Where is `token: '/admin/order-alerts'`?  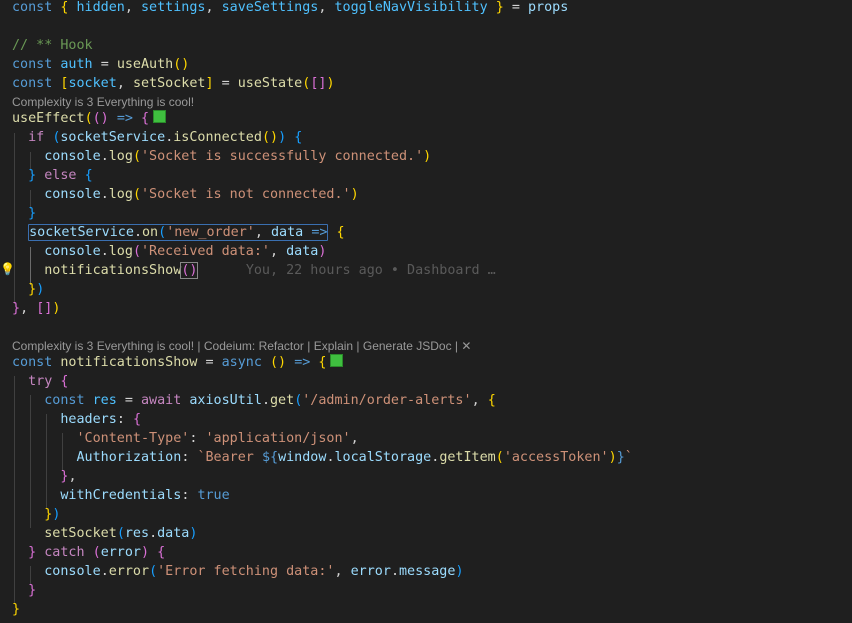
token: '/admin/order-alerts' is located at coordinates (387, 400).